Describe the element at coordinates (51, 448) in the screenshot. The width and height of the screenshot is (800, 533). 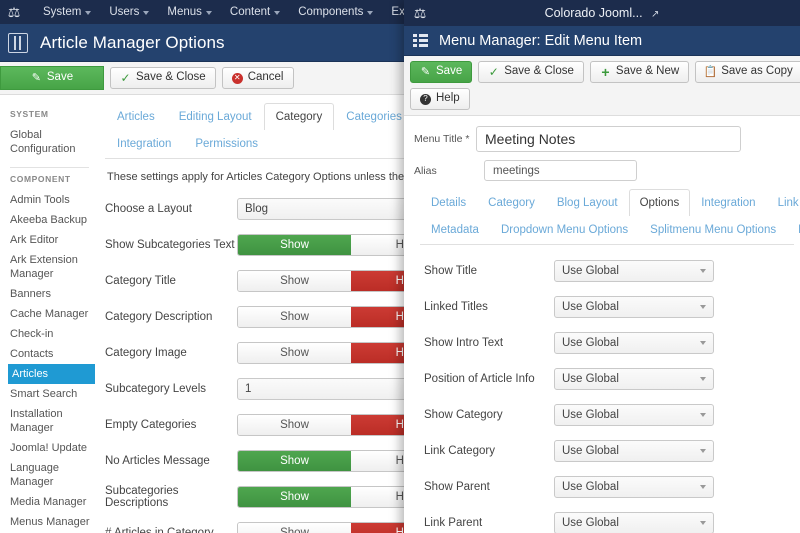
I see `sidebar-item-joomla-update: Joomla! Update` at that location.